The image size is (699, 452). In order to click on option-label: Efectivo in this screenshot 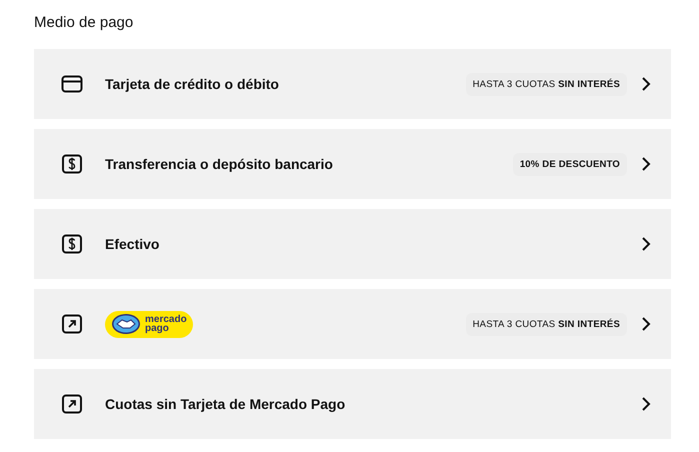, I will do `click(132, 244)`.